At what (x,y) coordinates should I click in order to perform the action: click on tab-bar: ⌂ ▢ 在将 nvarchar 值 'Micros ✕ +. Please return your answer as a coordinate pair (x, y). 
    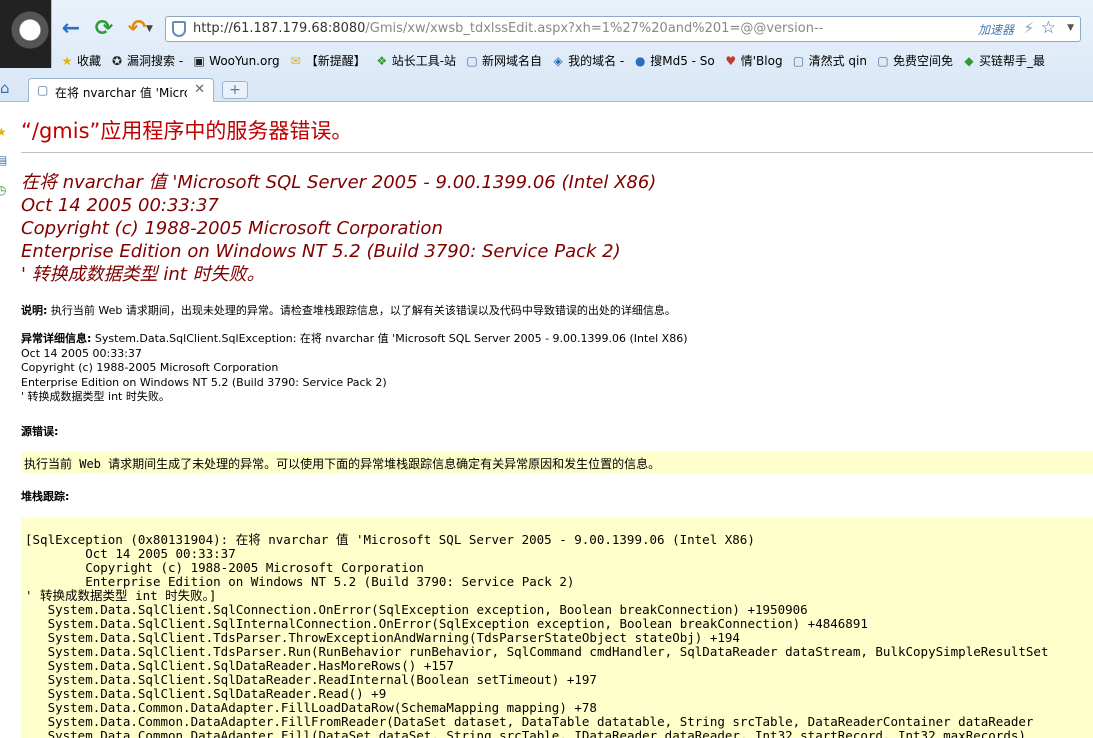
    Looking at the image, I should click on (546, 89).